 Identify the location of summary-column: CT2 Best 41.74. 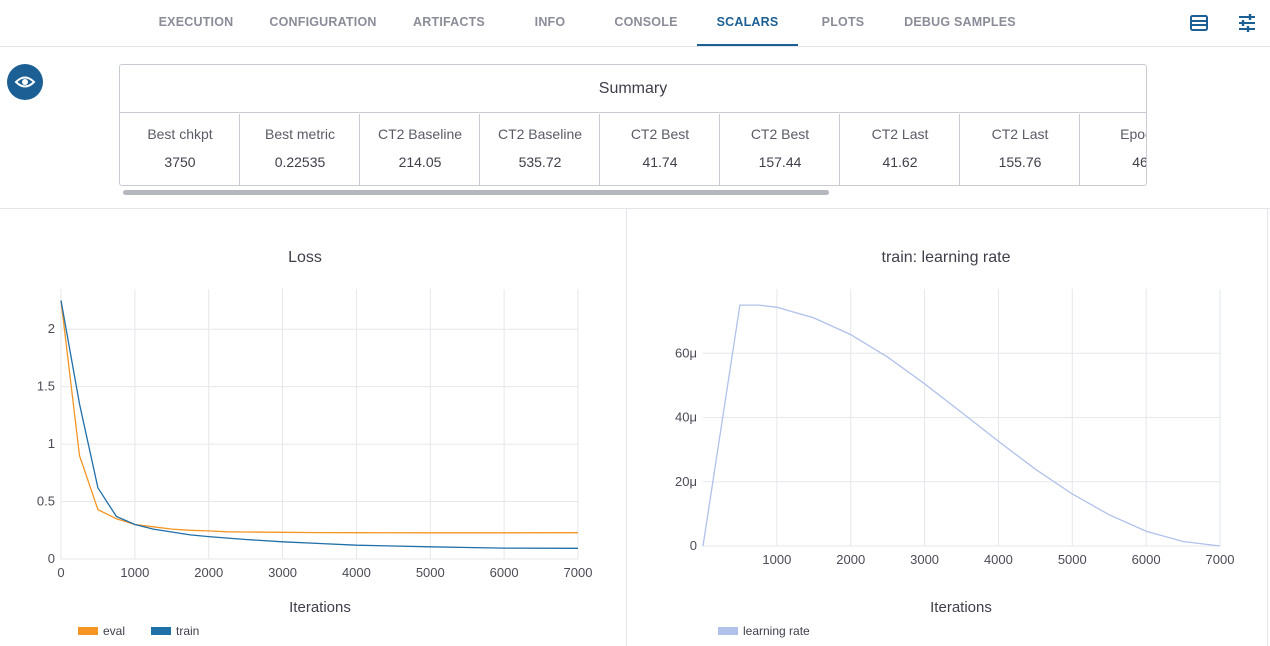
(660, 149).